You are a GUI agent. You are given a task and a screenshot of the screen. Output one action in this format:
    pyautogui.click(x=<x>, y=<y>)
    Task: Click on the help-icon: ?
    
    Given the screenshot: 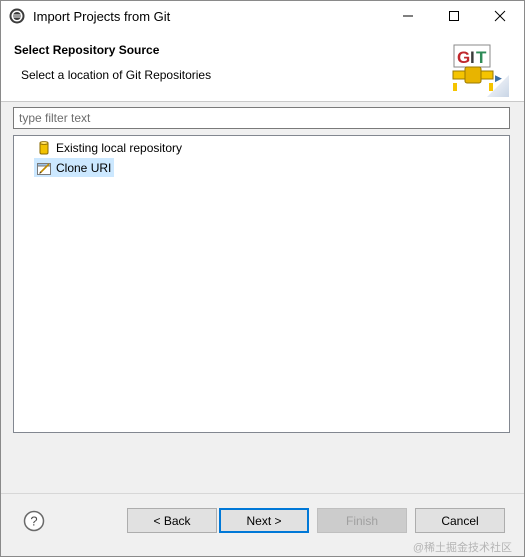 What is the action you would take?
    pyautogui.click(x=34, y=521)
    